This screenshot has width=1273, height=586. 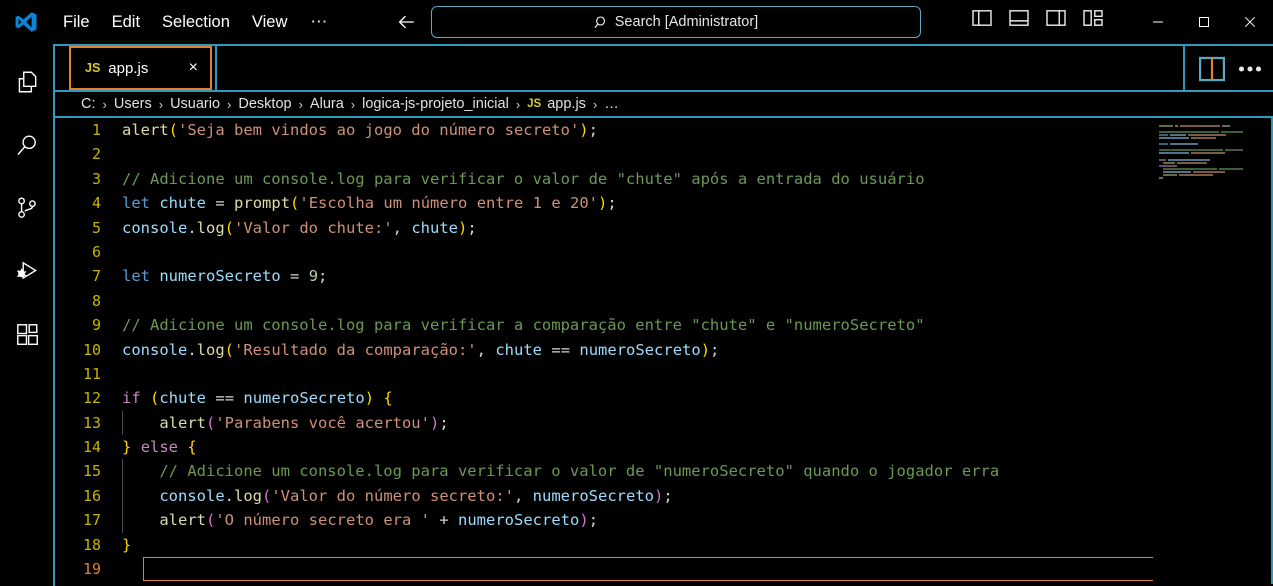 I want to click on close-icon: ×, so click(x=193, y=68).